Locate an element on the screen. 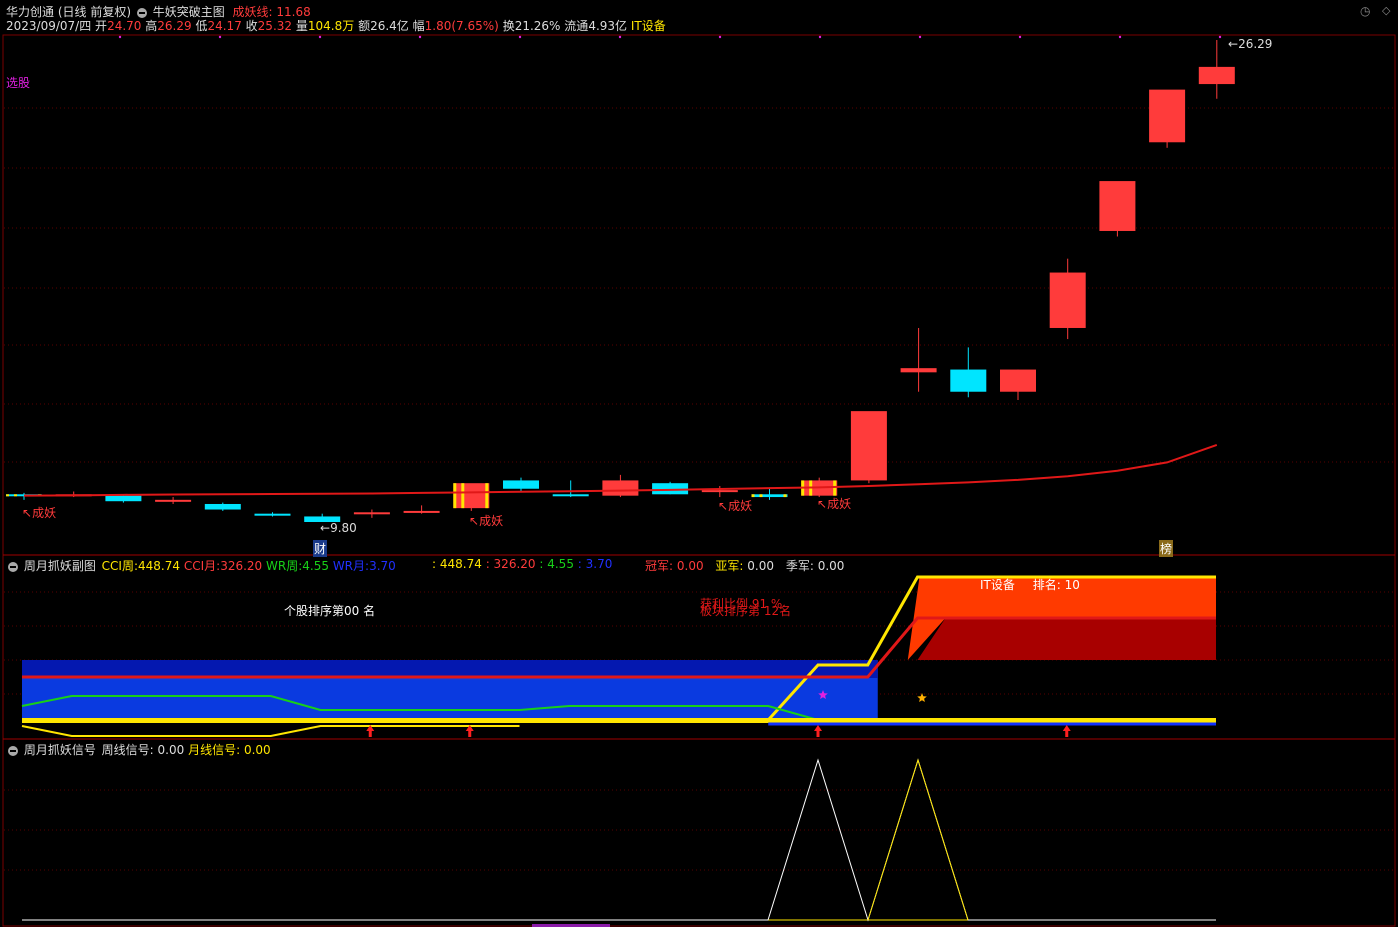  medals: 冠军: 0.00 亚军: 0.00 季军: 0.00 is located at coordinates (744, 565).